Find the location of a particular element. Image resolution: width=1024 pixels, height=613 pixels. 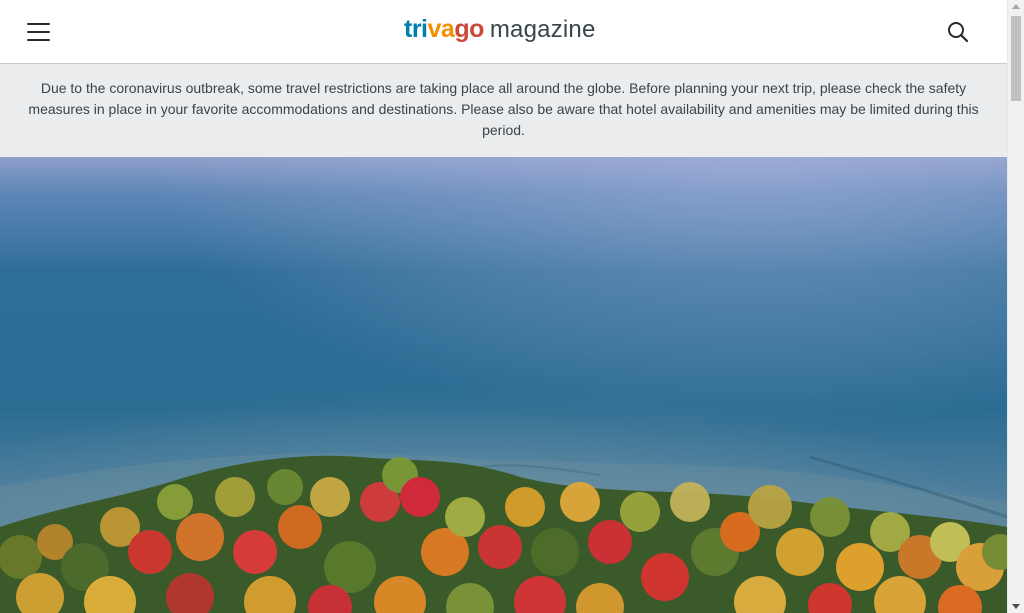

scroll-down-arrow-icon is located at coordinates (1016, 606).